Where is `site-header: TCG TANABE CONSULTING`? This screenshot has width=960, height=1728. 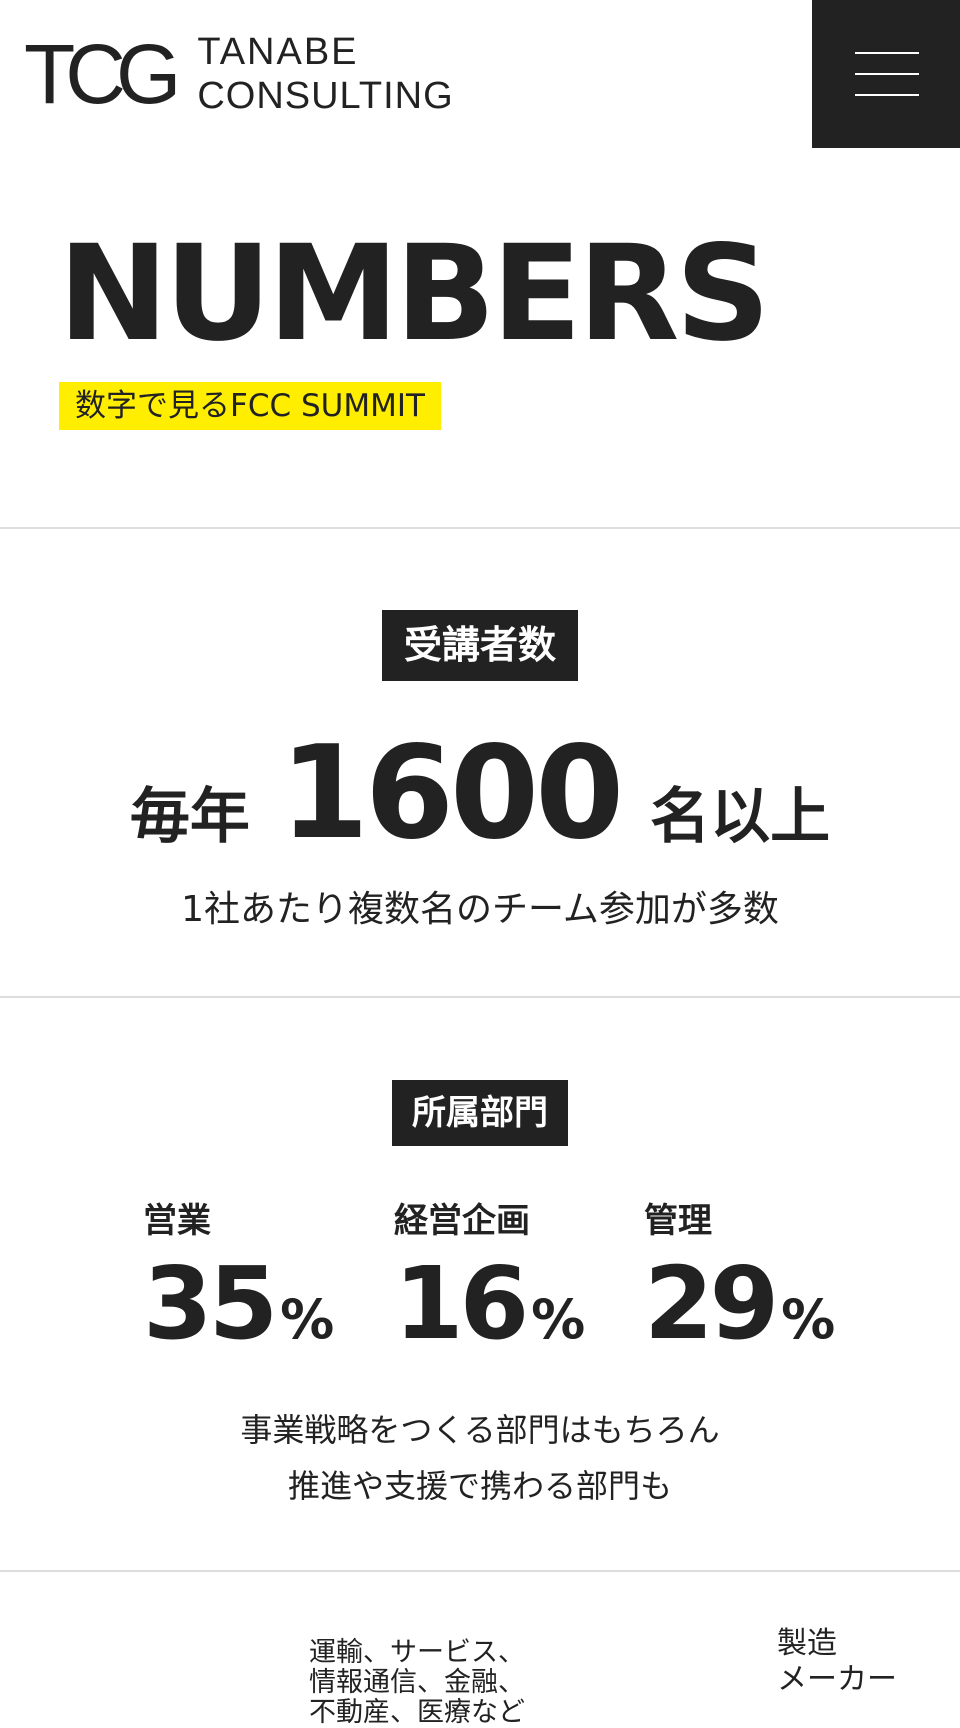 site-header: TCG TANABE CONSULTING is located at coordinates (480, 74).